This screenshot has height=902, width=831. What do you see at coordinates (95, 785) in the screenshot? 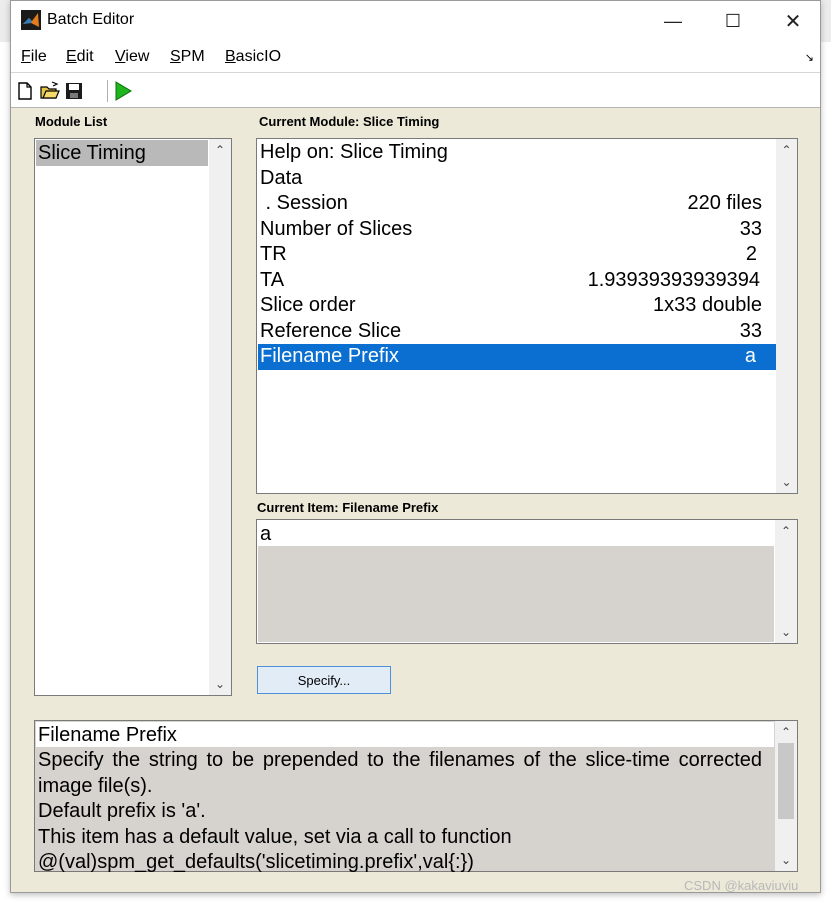
I see `help-line: image file(s).` at bounding box center [95, 785].